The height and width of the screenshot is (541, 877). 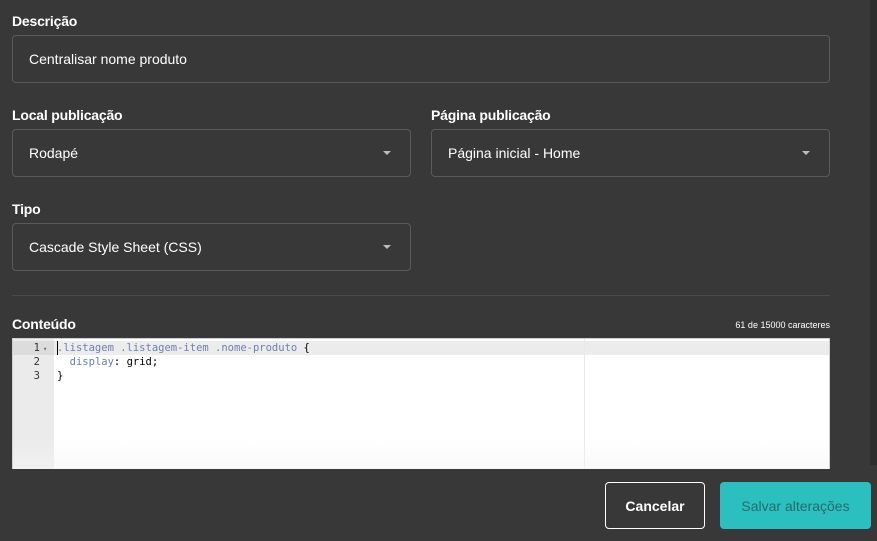 I want to click on save-button: Salvar alterações, so click(x=795, y=505).